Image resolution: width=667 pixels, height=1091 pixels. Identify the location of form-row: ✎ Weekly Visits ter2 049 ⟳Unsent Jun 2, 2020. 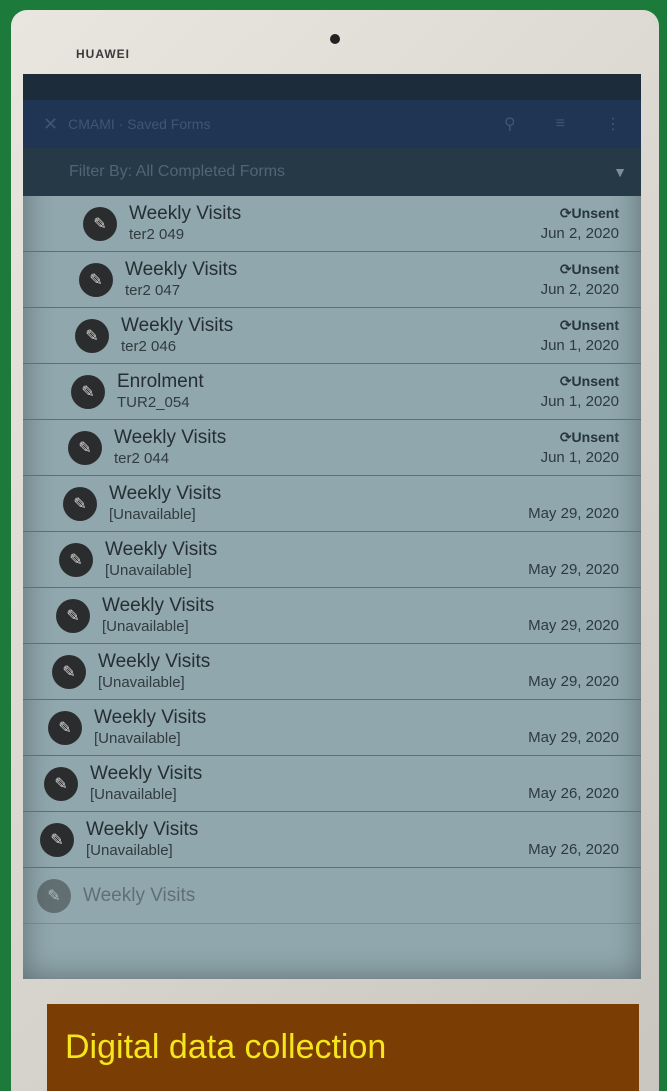
(332, 224).